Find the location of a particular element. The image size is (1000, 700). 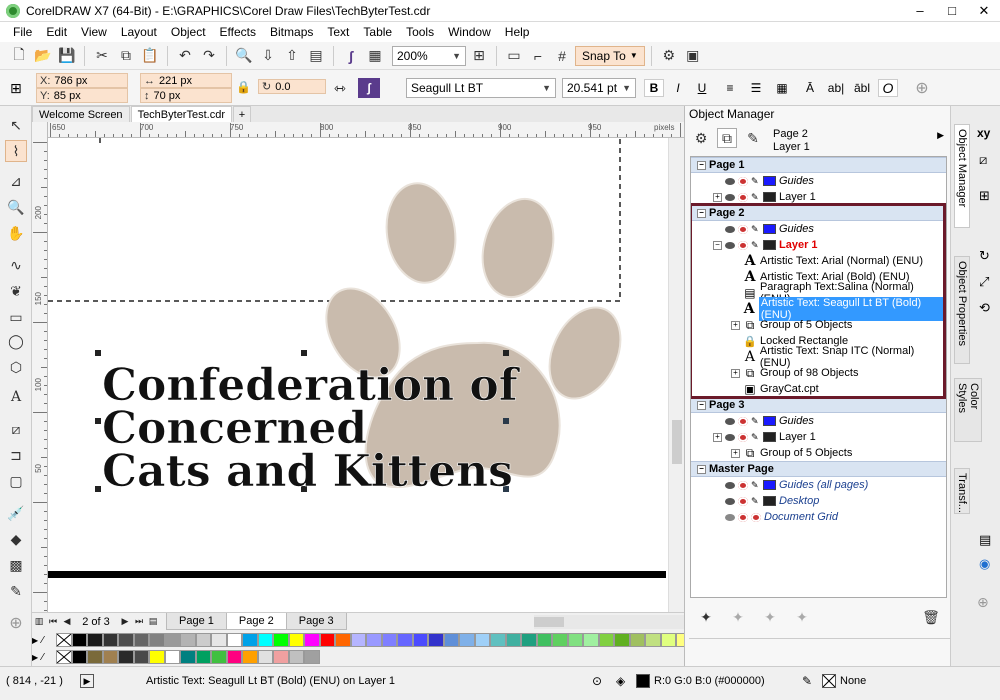

vertical-scroll-thumb is located at coordinates (677, 442).